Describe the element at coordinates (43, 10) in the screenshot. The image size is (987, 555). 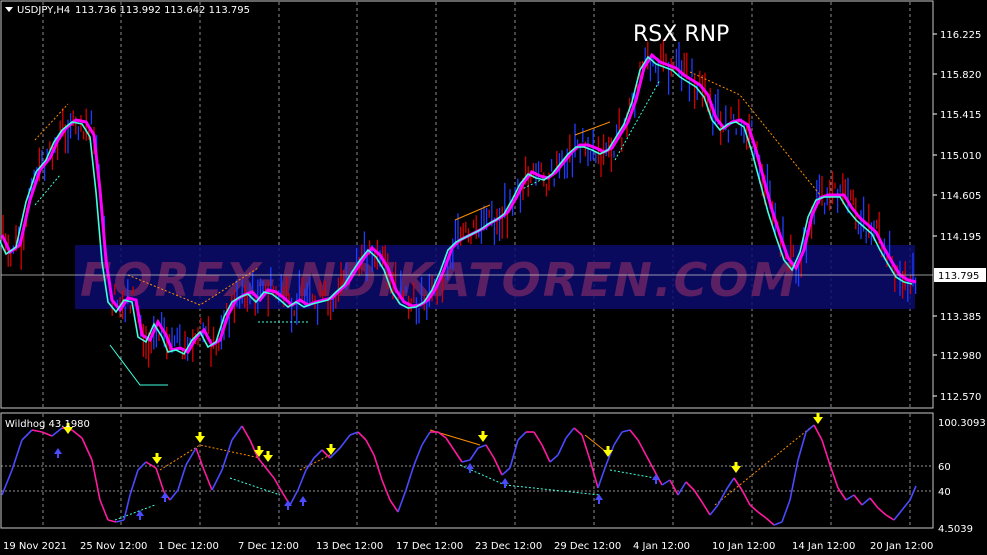
I see `symbol-label: USDJPY,H4` at that location.